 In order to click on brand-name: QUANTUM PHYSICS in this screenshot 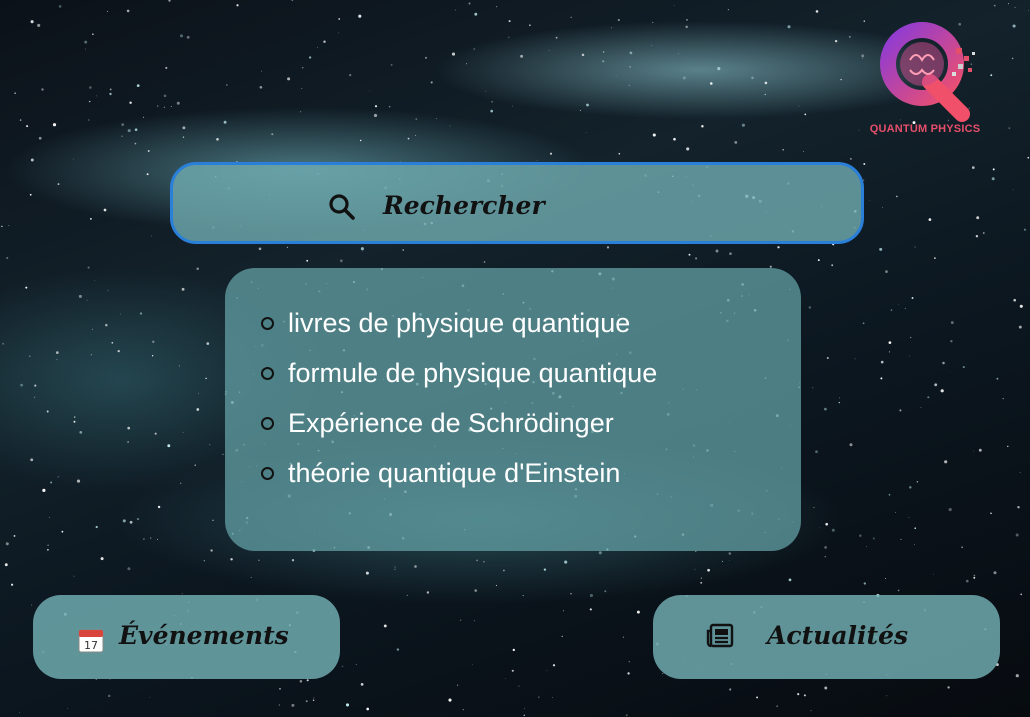, I will do `click(925, 129)`.